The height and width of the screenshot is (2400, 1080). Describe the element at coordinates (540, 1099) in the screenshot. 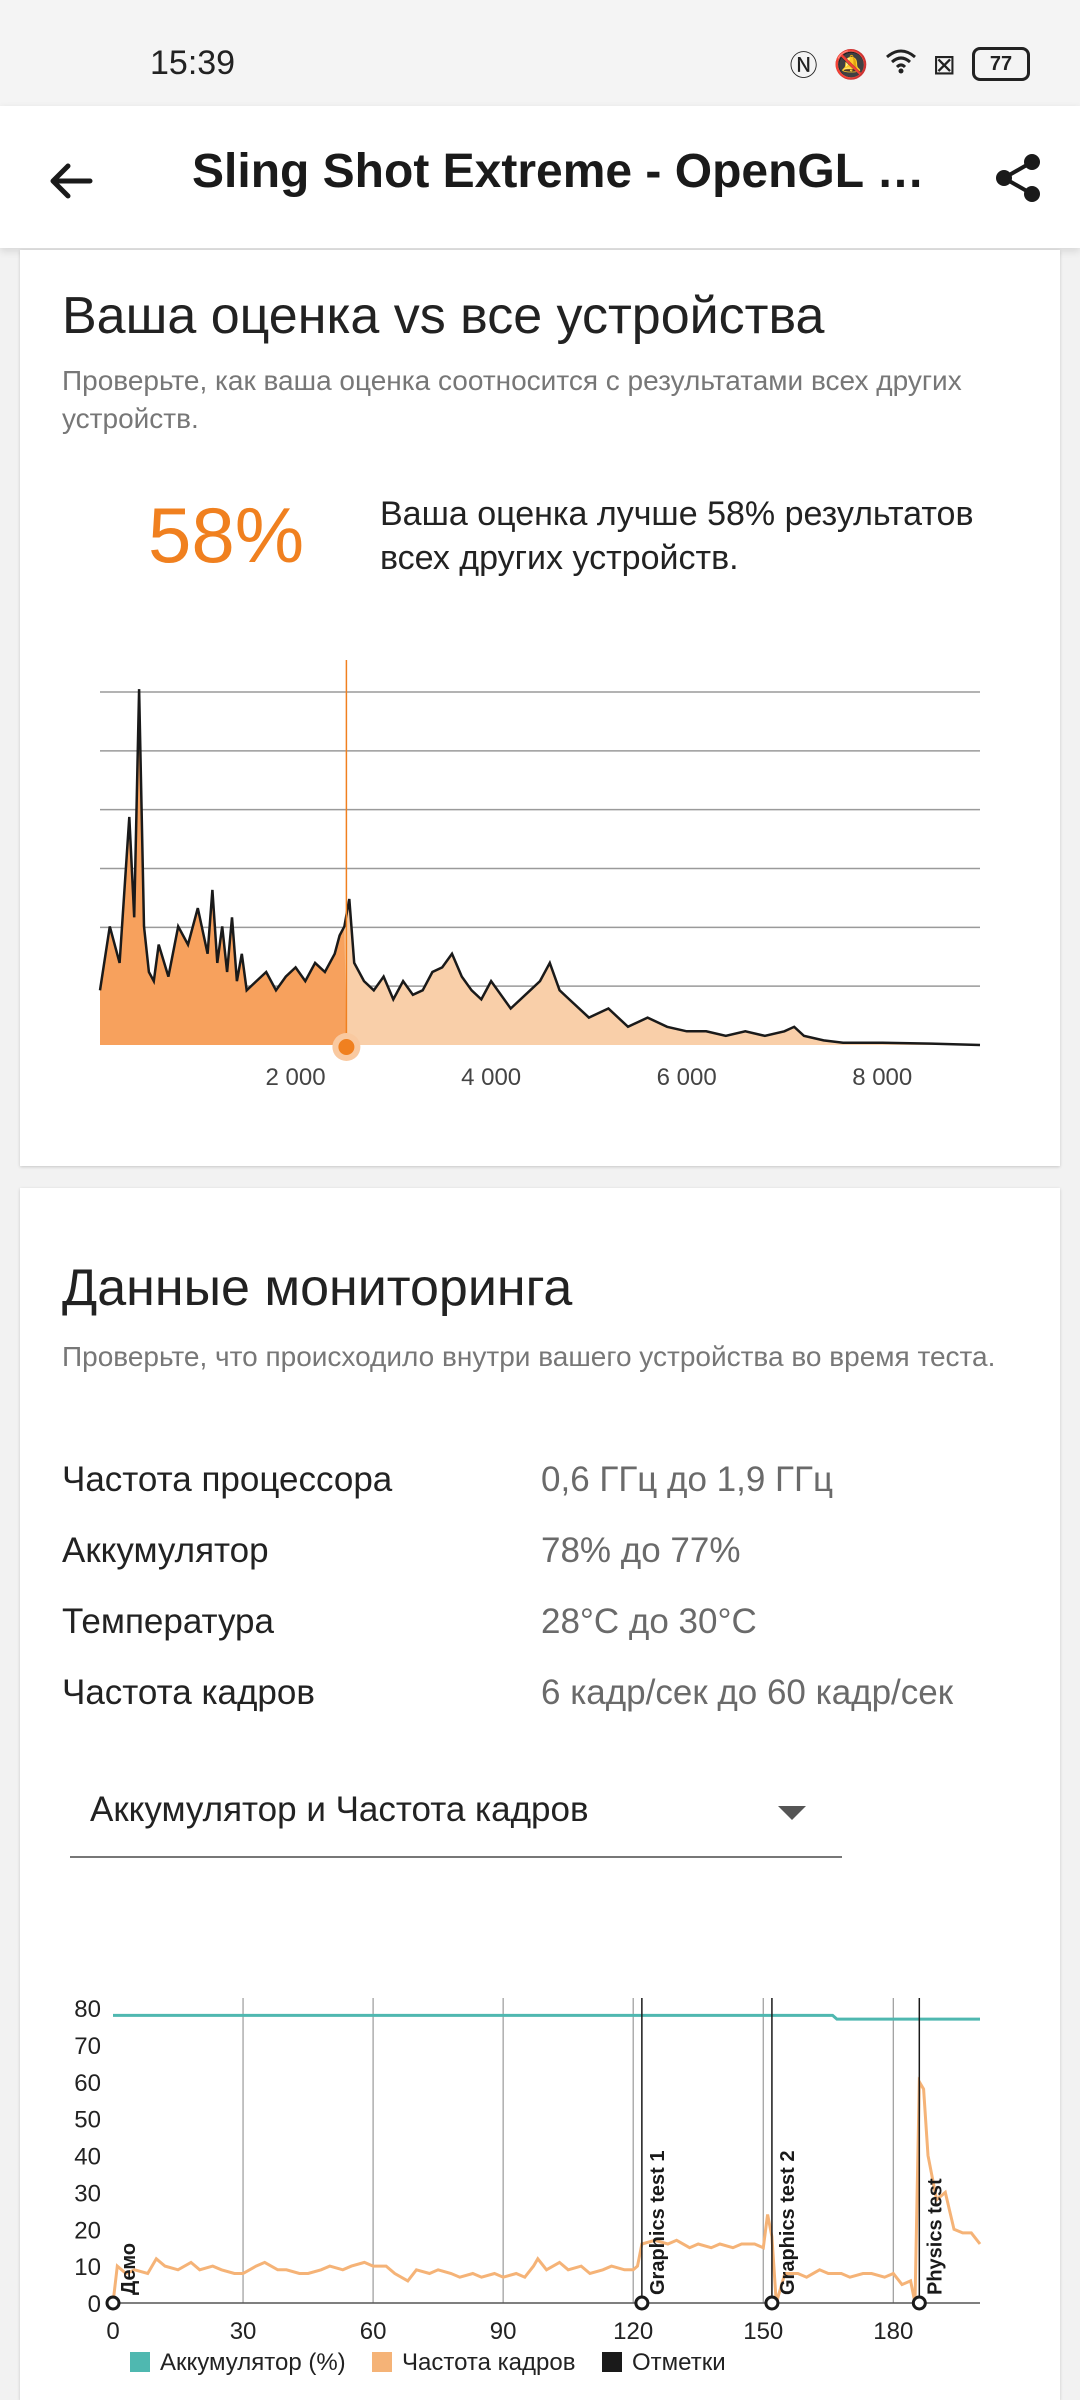

I see `x-axis-label: Оценка` at that location.